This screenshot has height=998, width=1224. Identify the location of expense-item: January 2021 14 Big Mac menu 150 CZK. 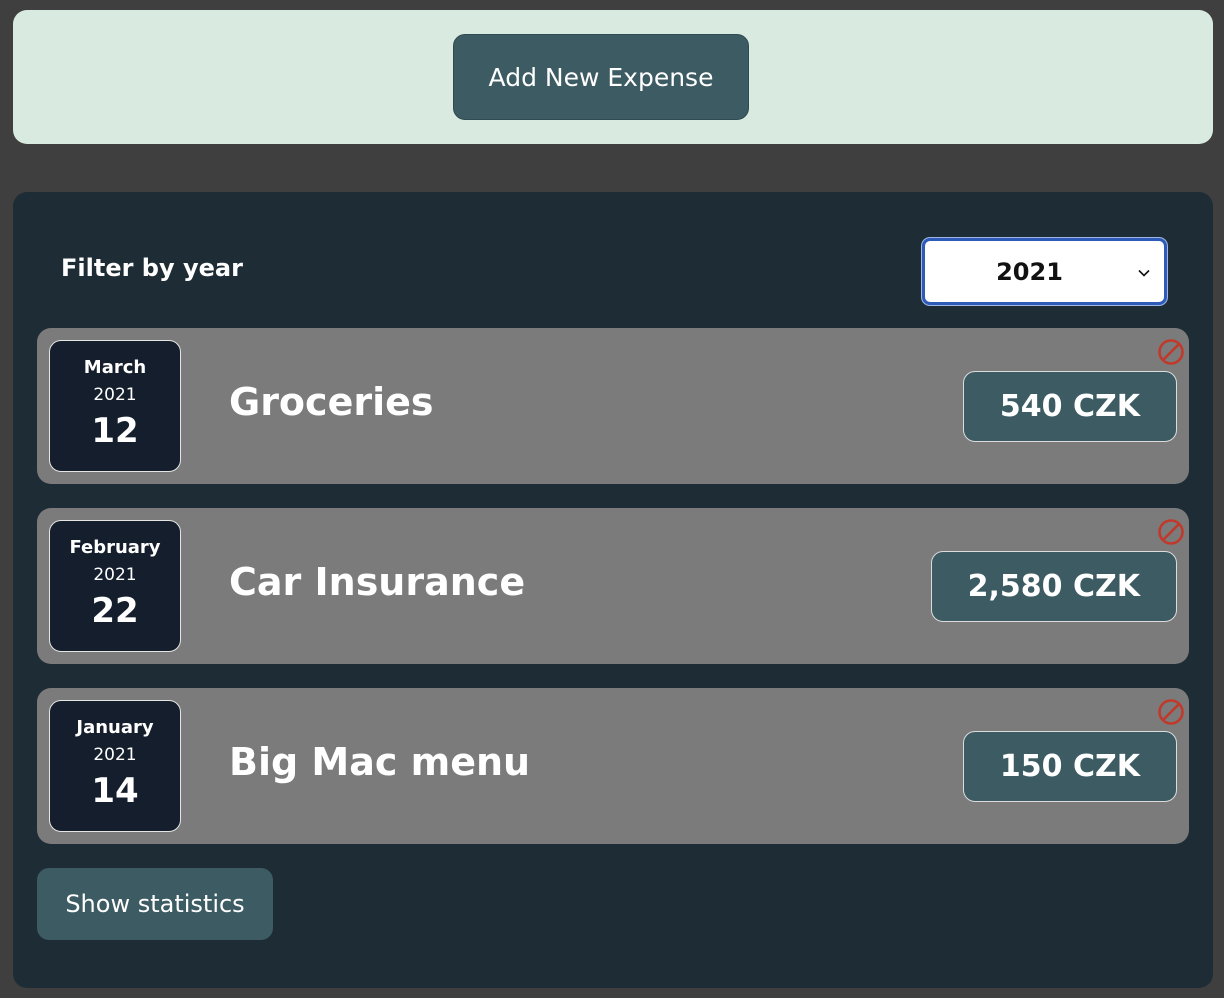
(613, 766).